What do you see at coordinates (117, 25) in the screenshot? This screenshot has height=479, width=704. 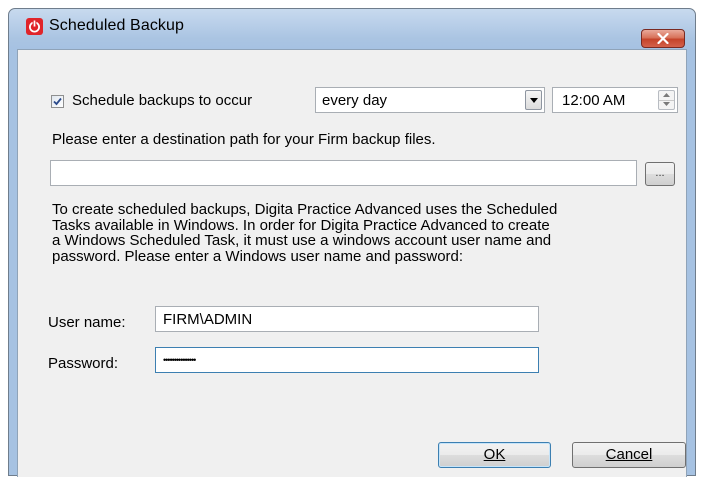 I see `window-title: Scheduled Backup` at bounding box center [117, 25].